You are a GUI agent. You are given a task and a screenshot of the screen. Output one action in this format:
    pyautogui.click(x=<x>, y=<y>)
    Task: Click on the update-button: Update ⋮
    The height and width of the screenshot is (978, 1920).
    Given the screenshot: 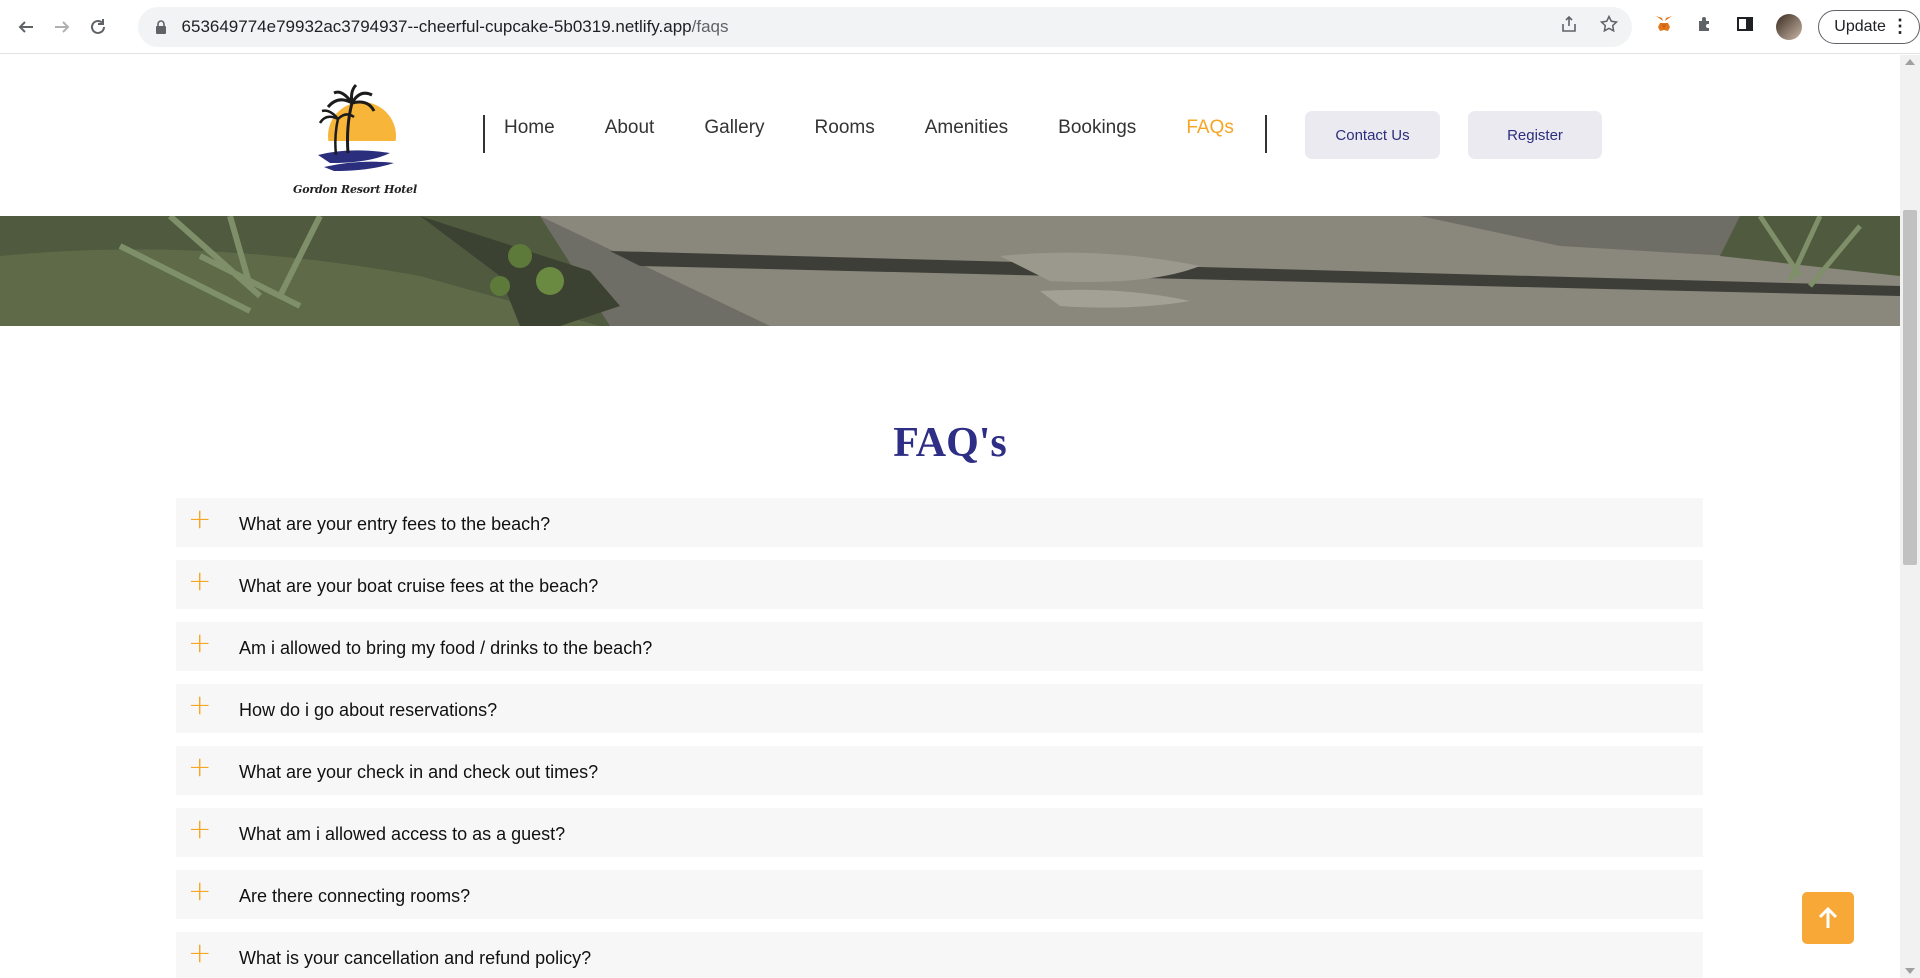 What is the action you would take?
    pyautogui.click(x=1869, y=26)
    